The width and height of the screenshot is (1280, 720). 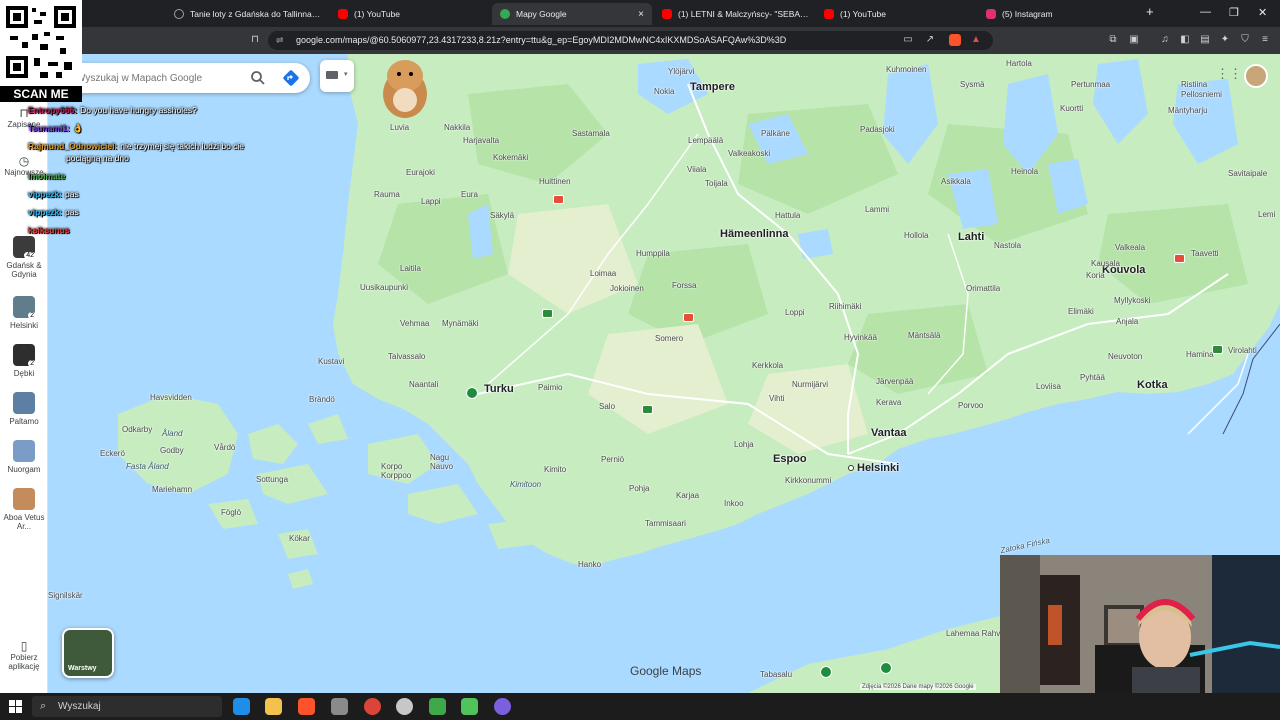 What do you see at coordinates (1071, 108) in the screenshot?
I see `place-label: Kuortti` at bounding box center [1071, 108].